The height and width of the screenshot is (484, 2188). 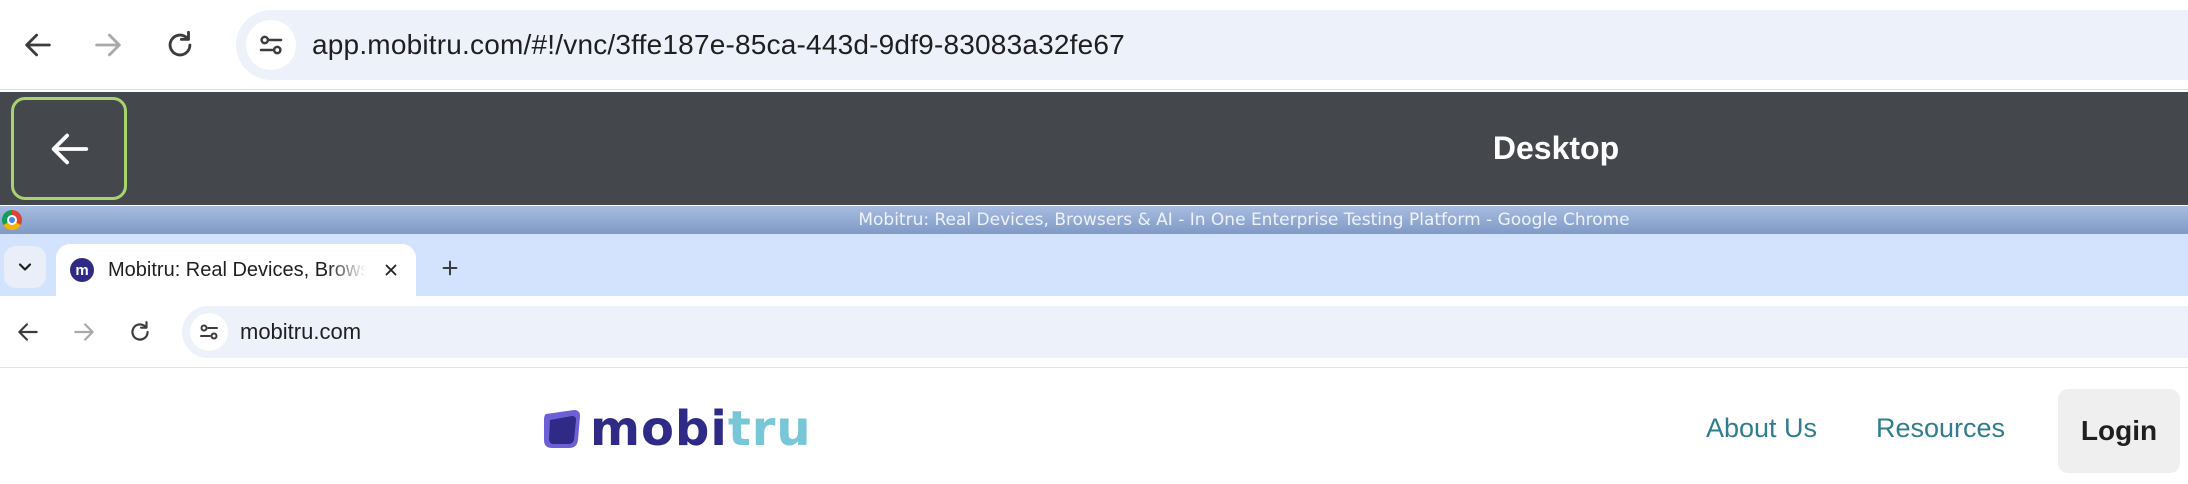 I want to click on remote-reload-button, so click(x=140, y=332).